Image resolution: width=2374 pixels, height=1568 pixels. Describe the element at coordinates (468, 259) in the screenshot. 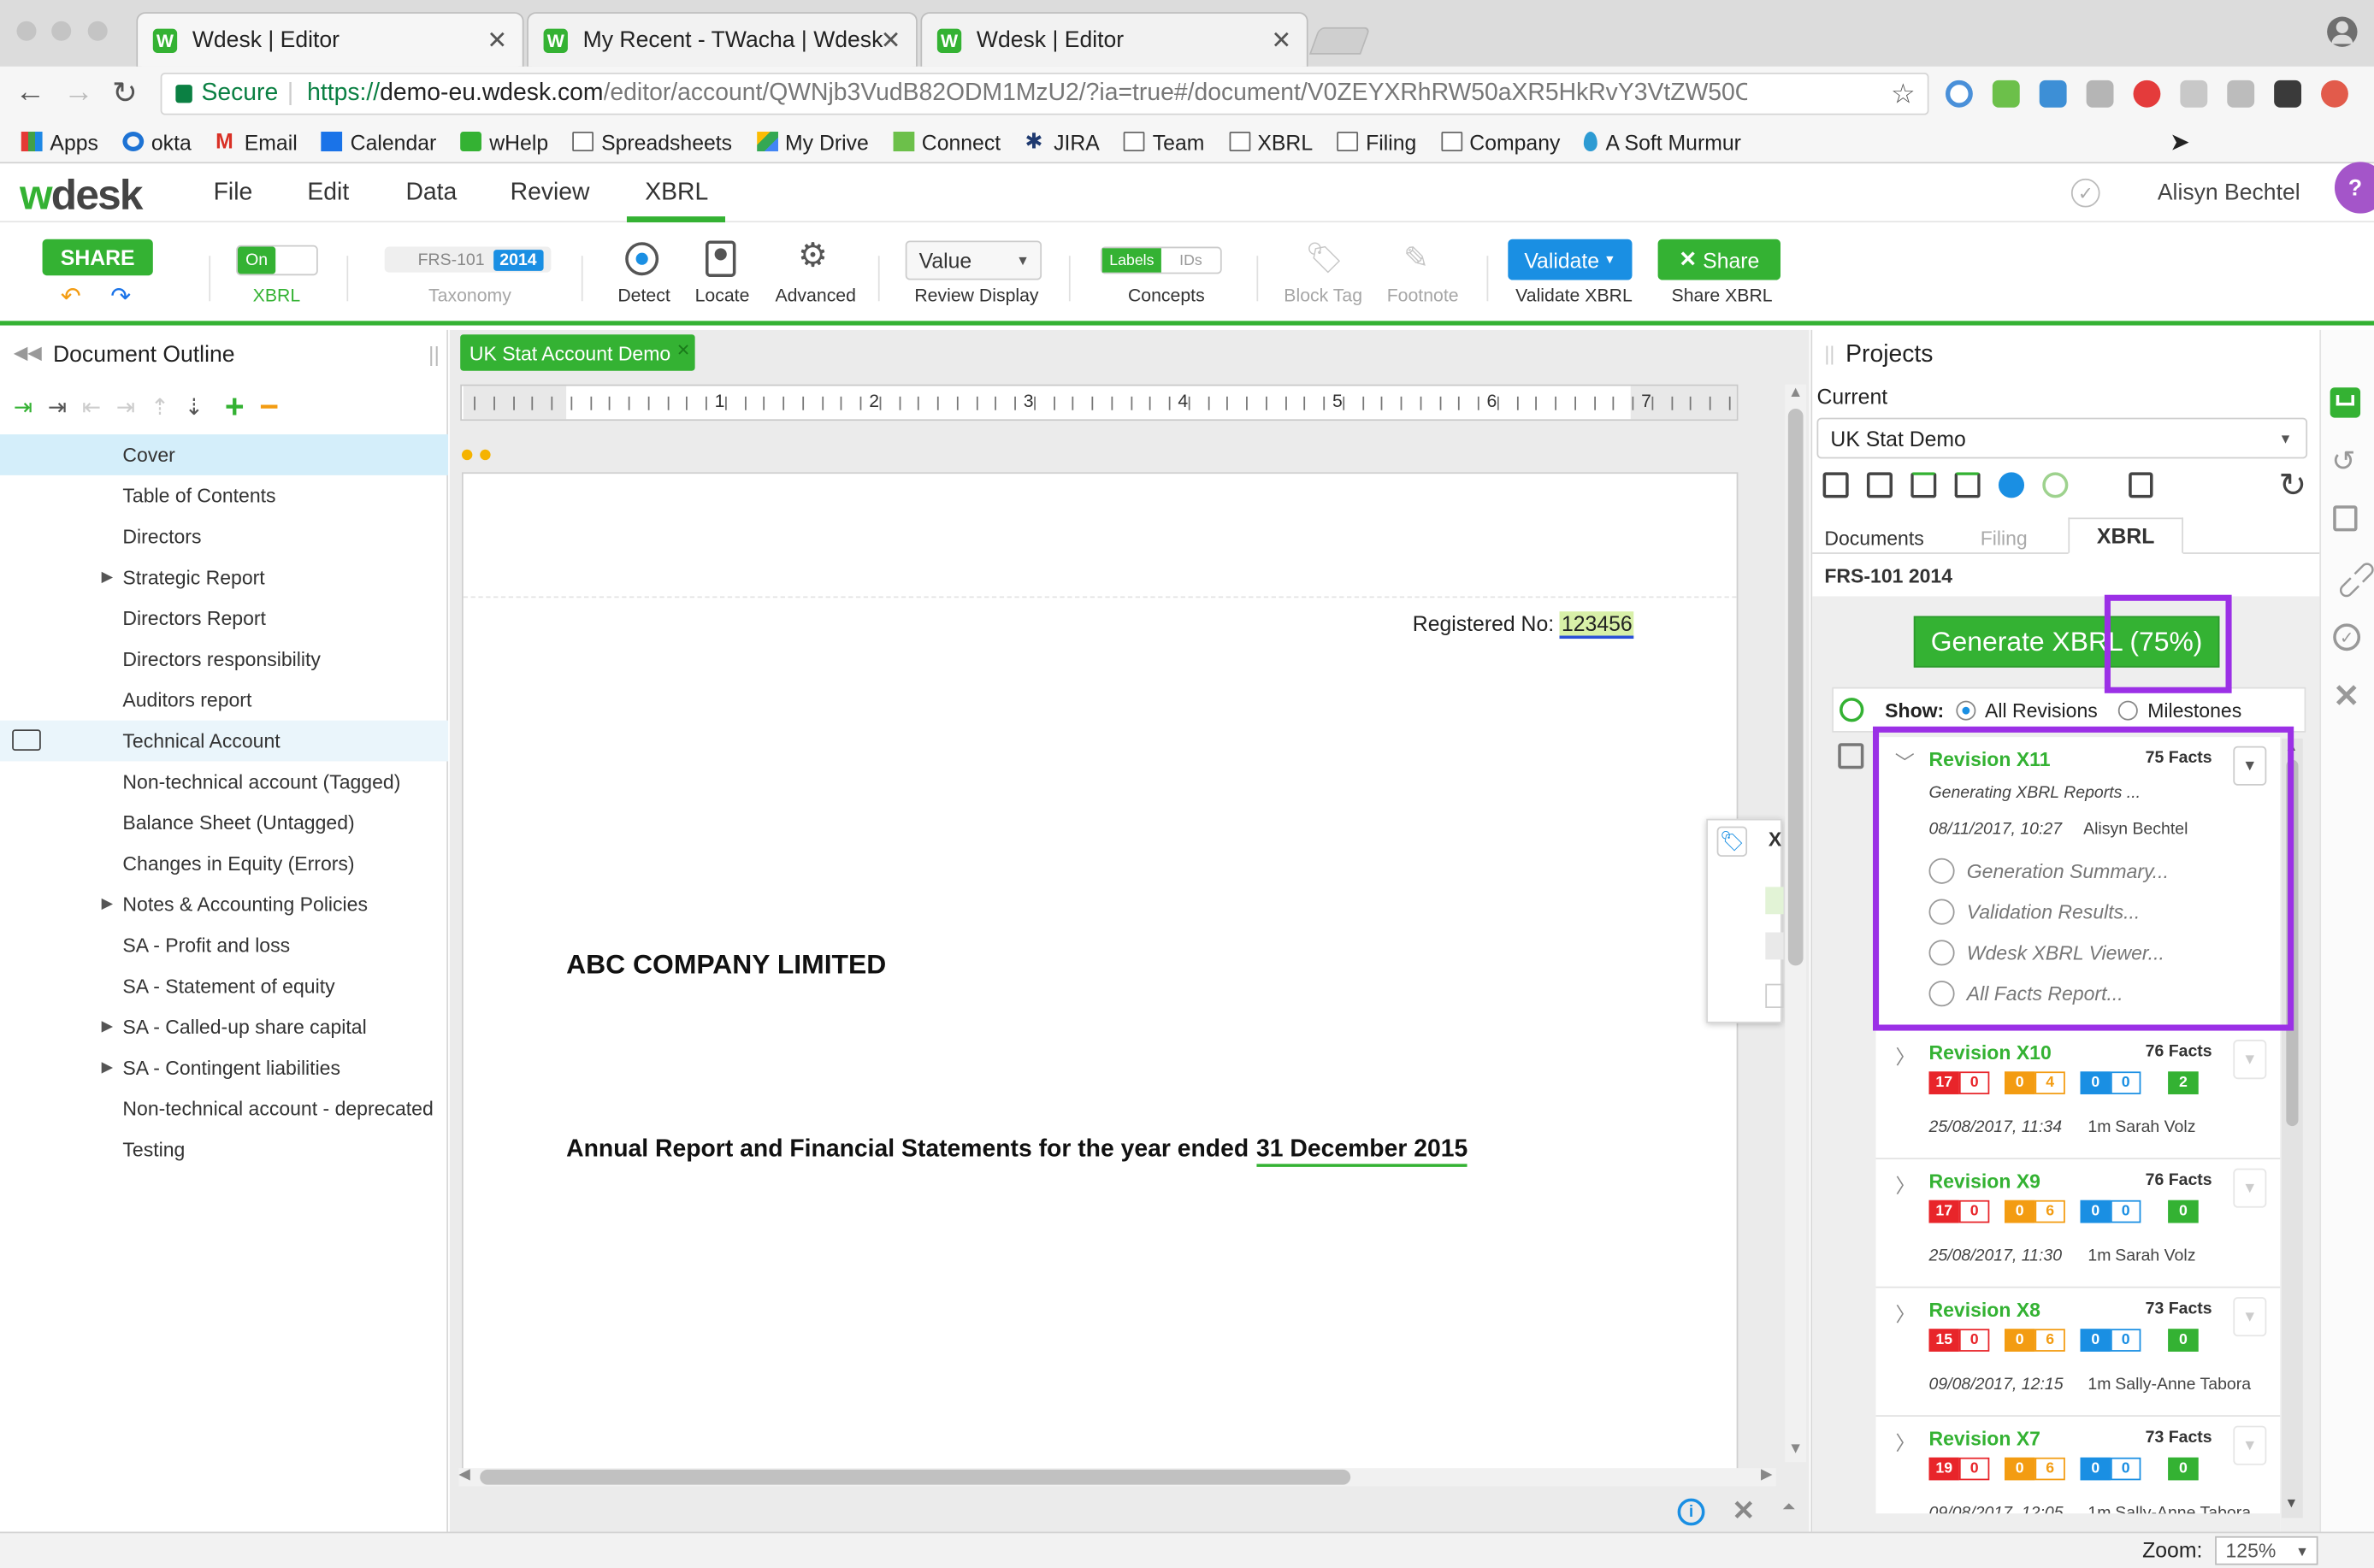

I see `taxonomy-selector: FRS-101 2014` at that location.